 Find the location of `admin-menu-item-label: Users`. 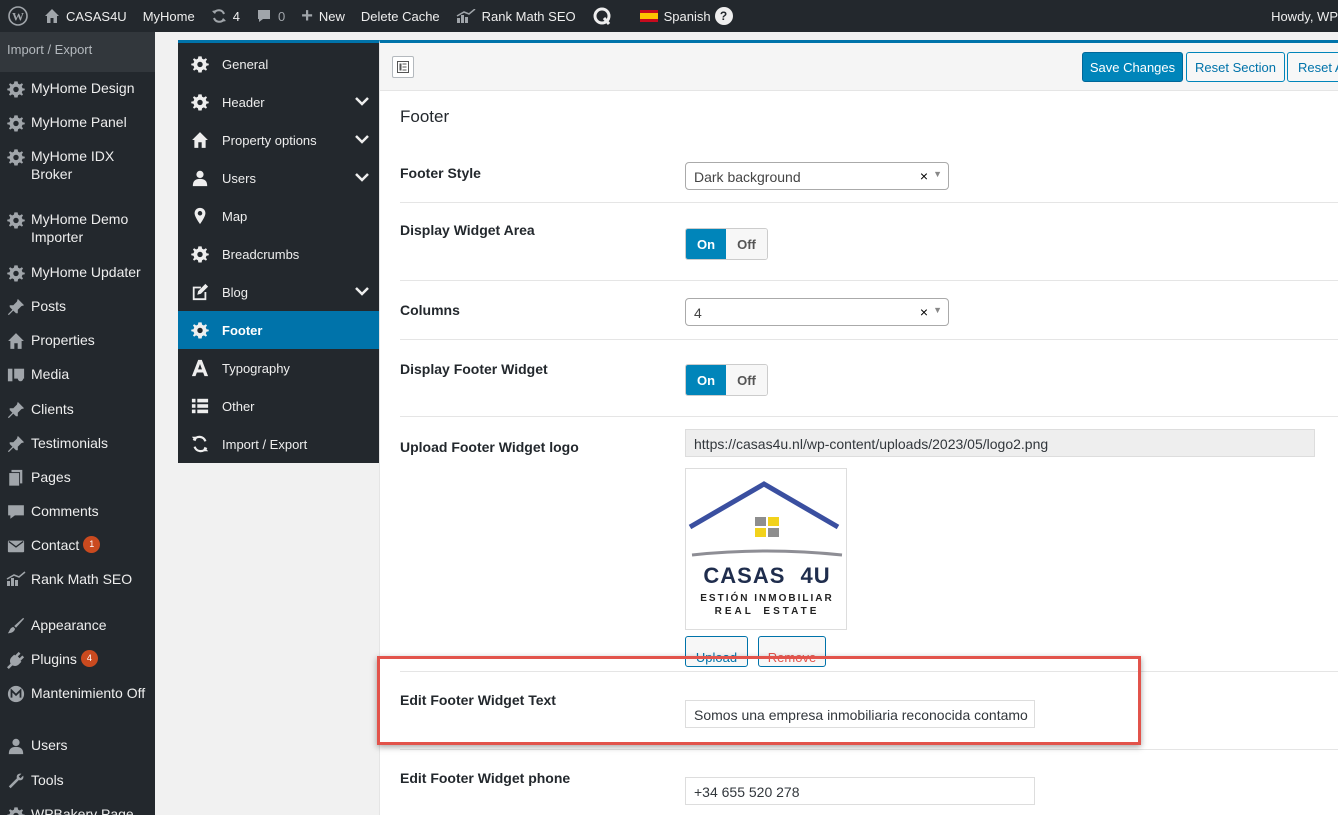

admin-menu-item-label: Users is located at coordinates (49, 745).